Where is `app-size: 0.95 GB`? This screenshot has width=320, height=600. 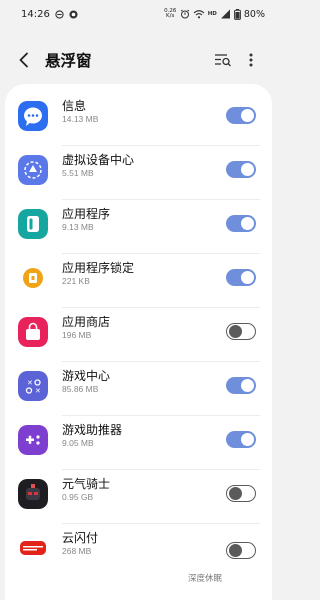
app-size: 0.95 GB is located at coordinates (78, 497).